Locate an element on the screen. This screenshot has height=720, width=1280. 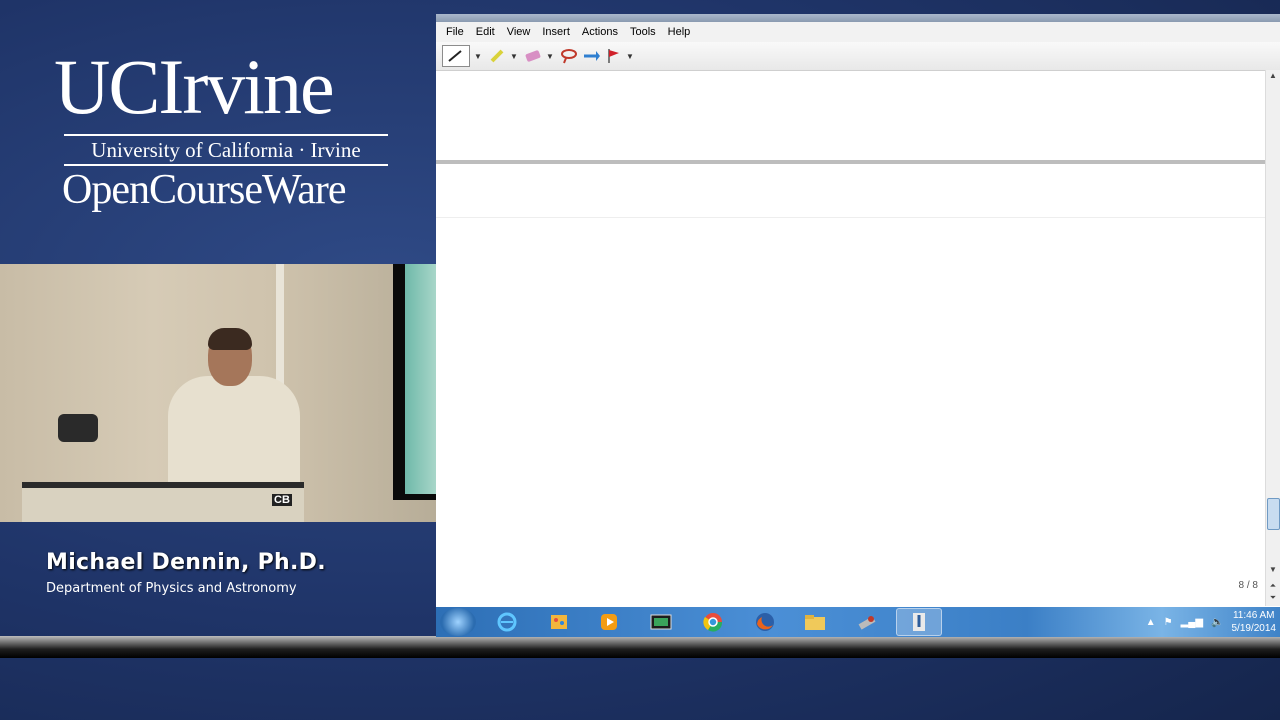
page-separator is located at coordinates (851, 162).